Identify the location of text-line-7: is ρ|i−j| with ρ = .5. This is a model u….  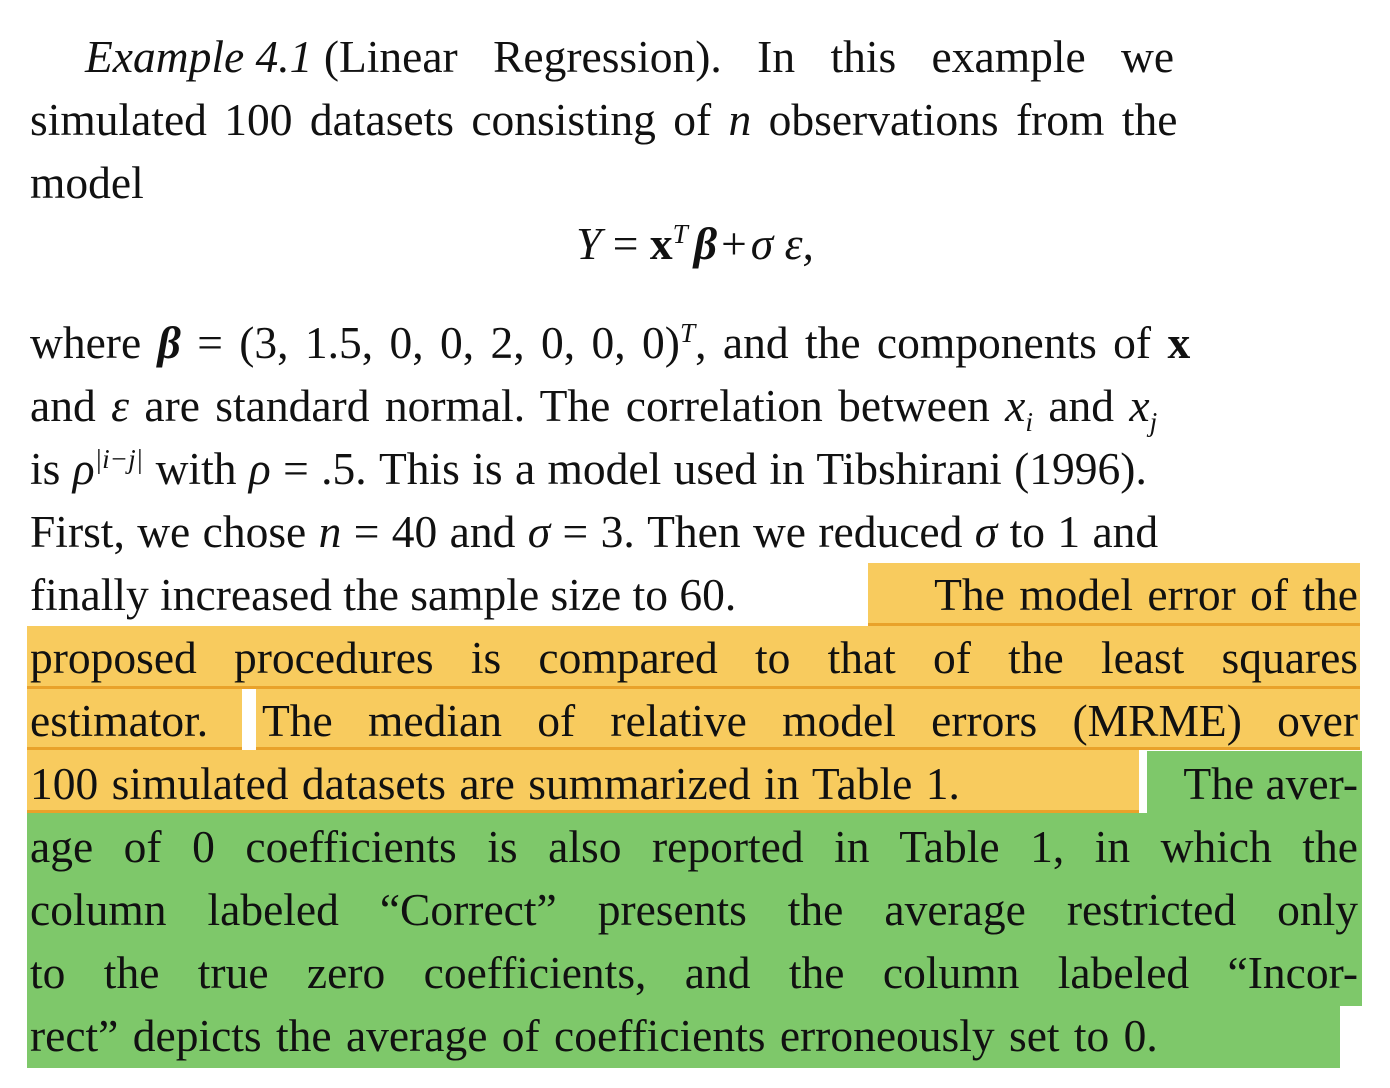
(694, 469).